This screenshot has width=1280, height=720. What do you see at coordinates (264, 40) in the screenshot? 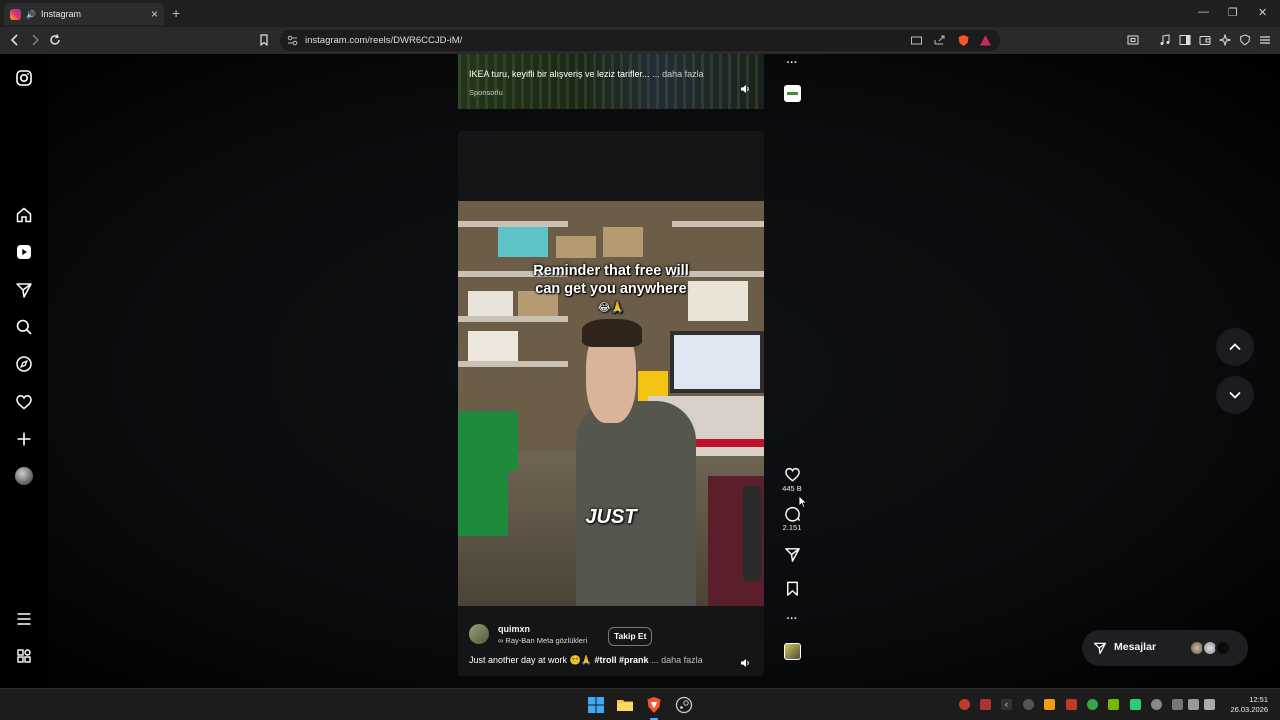
I see `bookmark-icon` at bounding box center [264, 40].